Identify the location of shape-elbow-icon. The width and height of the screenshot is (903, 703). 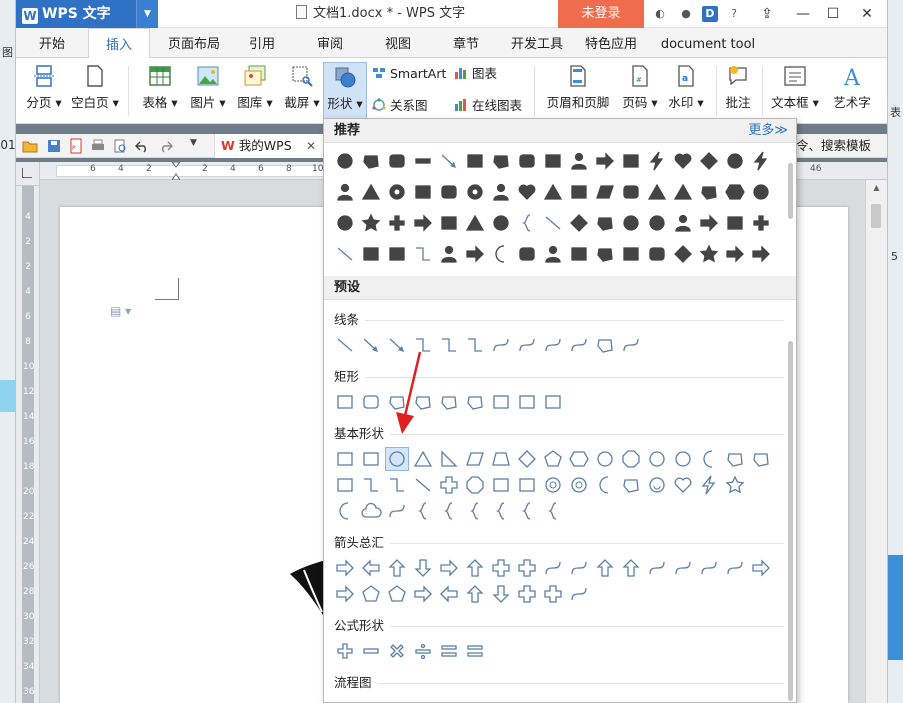
(475, 345).